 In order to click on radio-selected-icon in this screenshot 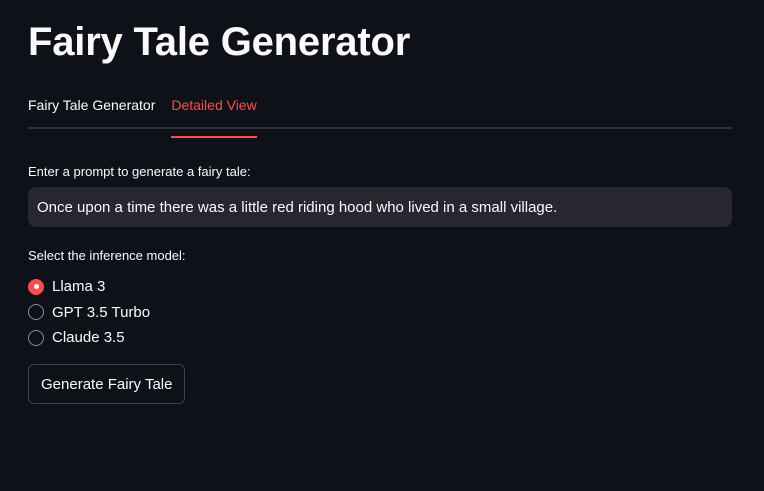, I will do `click(36, 286)`.